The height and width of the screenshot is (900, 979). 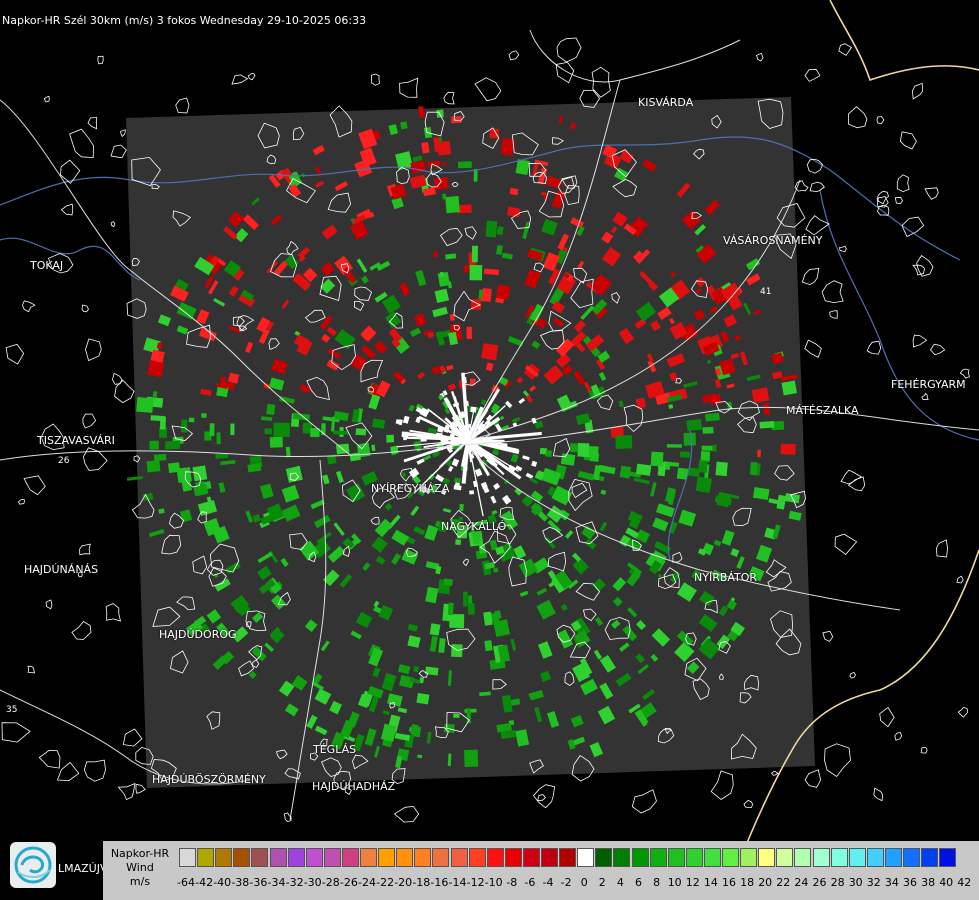 What do you see at coordinates (765, 292) in the screenshot?
I see `road-number-41: 41` at bounding box center [765, 292].